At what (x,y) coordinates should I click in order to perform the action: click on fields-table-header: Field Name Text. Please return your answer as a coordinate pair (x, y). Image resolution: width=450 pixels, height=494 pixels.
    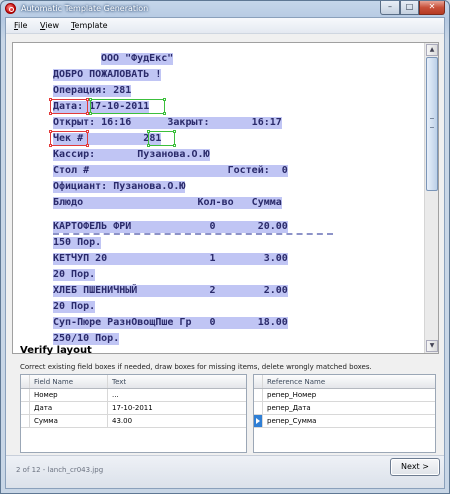
    Looking at the image, I should click on (133, 382).